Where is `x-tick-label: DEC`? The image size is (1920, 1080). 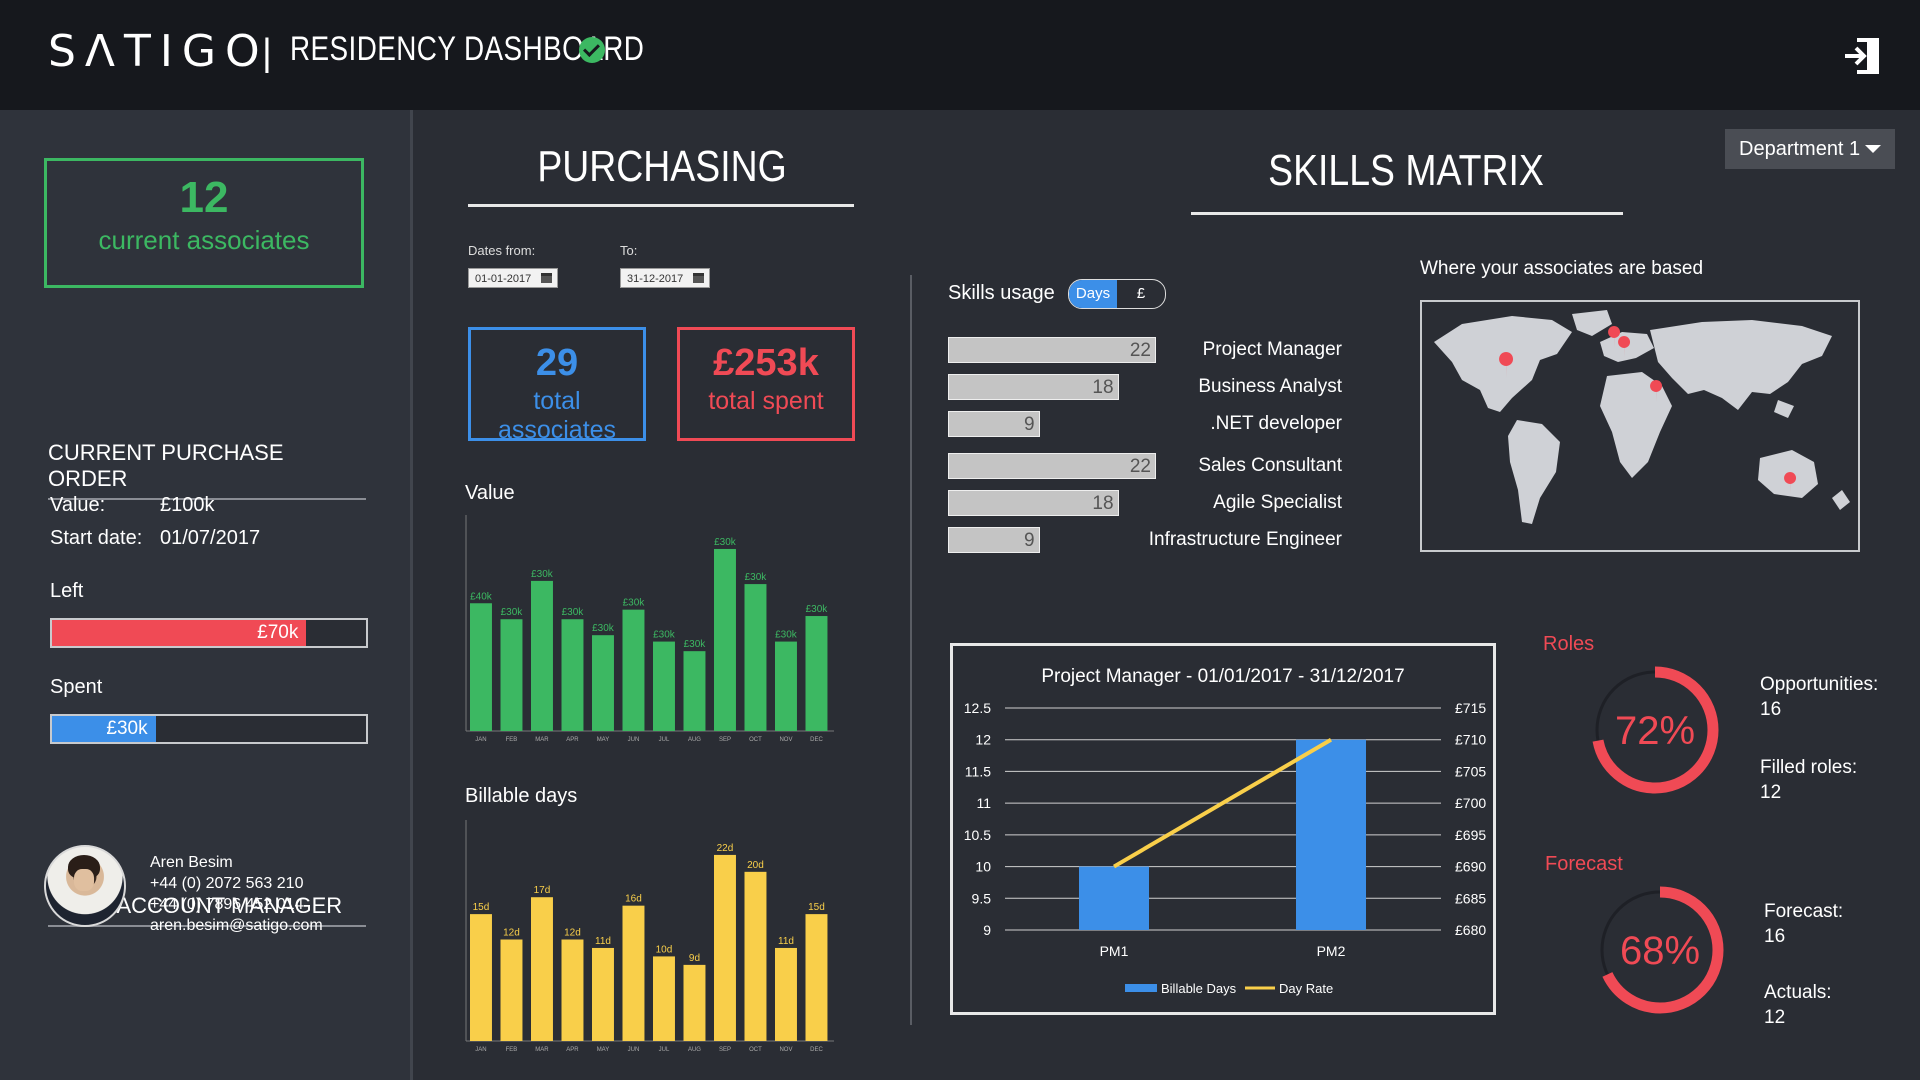
x-tick-label: DEC is located at coordinates (816, 740).